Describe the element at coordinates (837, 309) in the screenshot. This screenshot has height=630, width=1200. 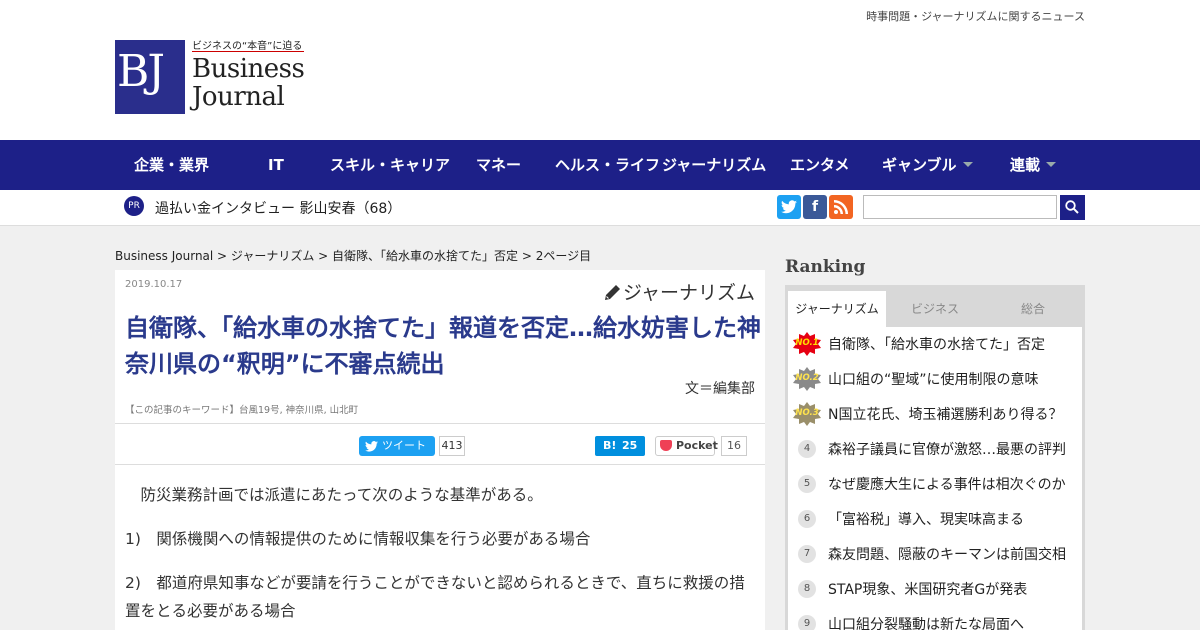
I see `tab-journalism: ジャーナリズム` at that location.